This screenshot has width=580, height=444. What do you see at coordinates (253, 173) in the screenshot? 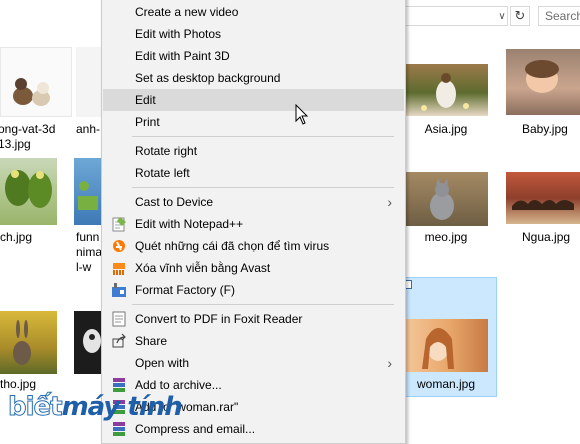
I see `menu-item-rotate-left: Rotate left` at bounding box center [253, 173].